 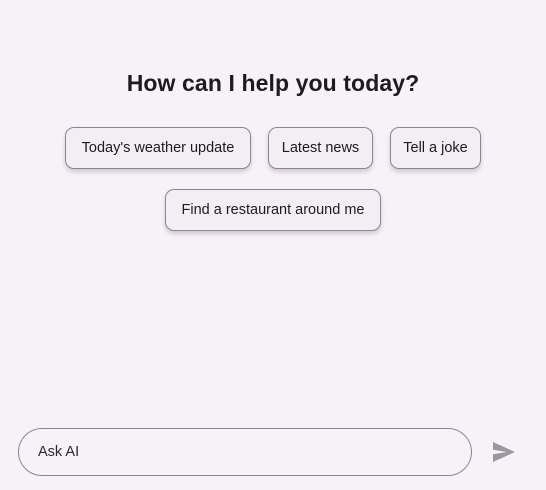 I want to click on suggestion-news-button: Latest news, so click(x=320, y=148).